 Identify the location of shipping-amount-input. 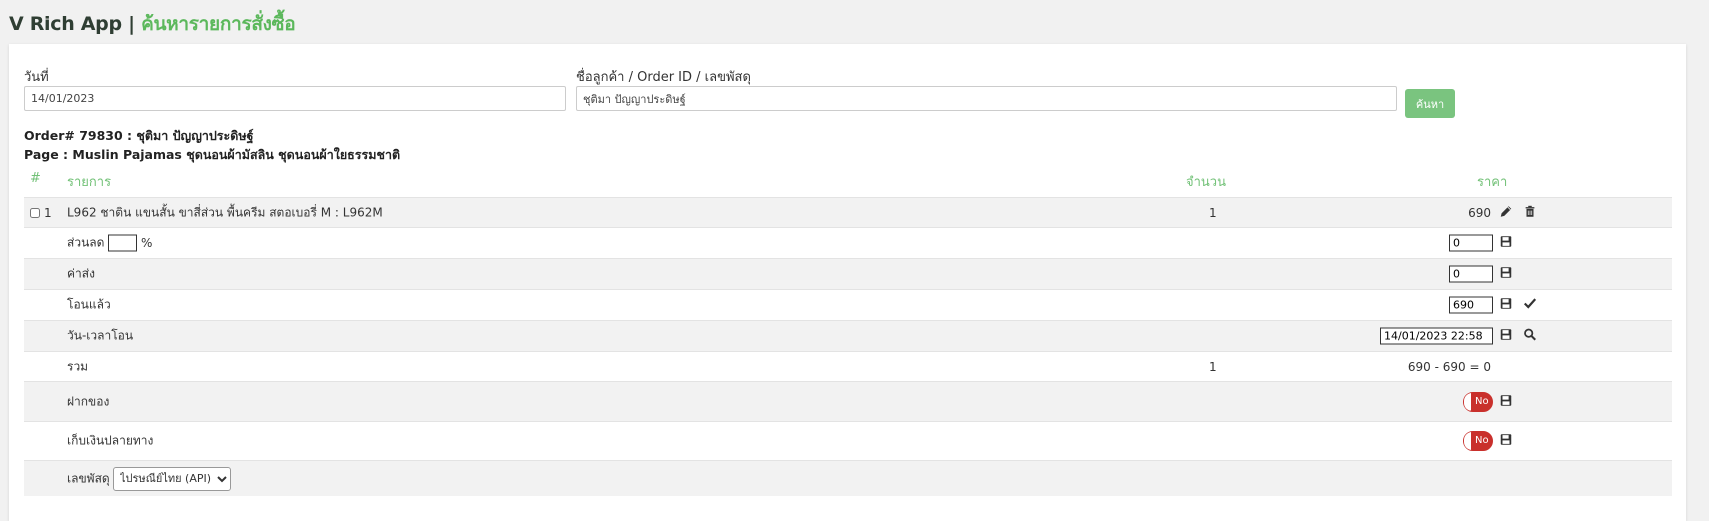
(1471, 274).